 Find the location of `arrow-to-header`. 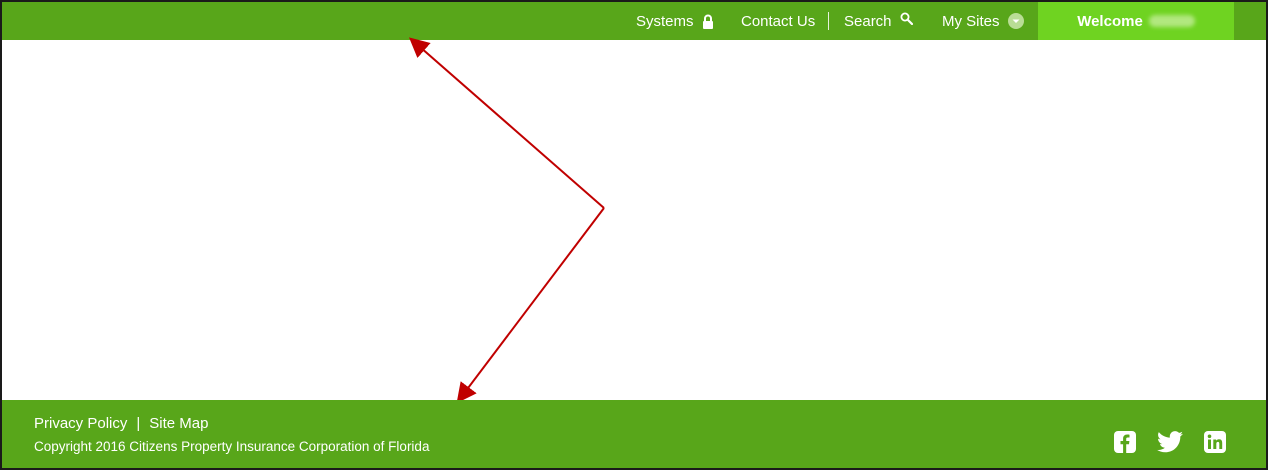

arrow-to-header is located at coordinates (506, 123).